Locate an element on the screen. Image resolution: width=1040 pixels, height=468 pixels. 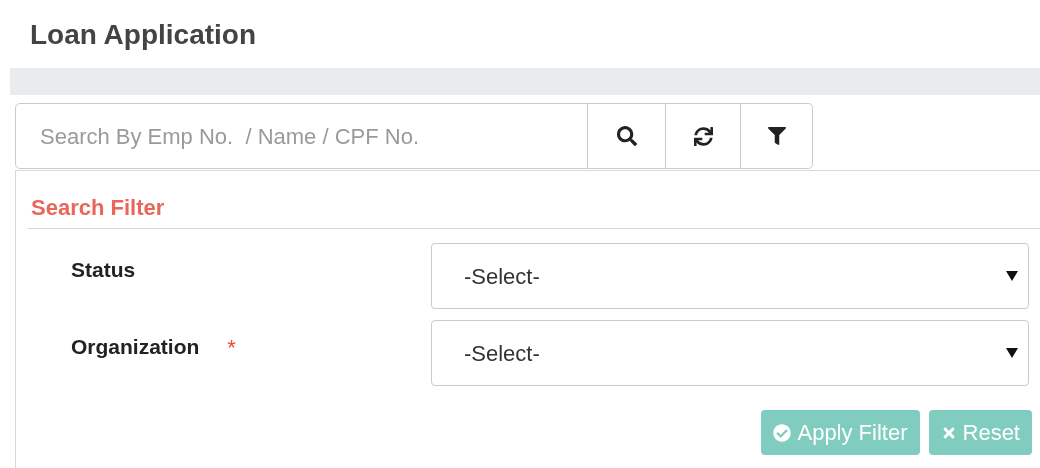
search-icon is located at coordinates (626, 136).